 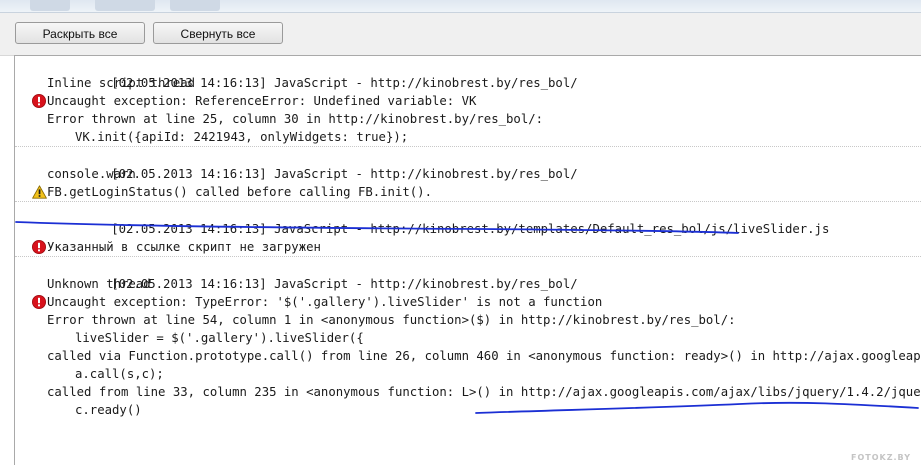 What do you see at coordinates (91, 174) in the screenshot?
I see `entry-source: console.warn` at bounding box center [91, 174].